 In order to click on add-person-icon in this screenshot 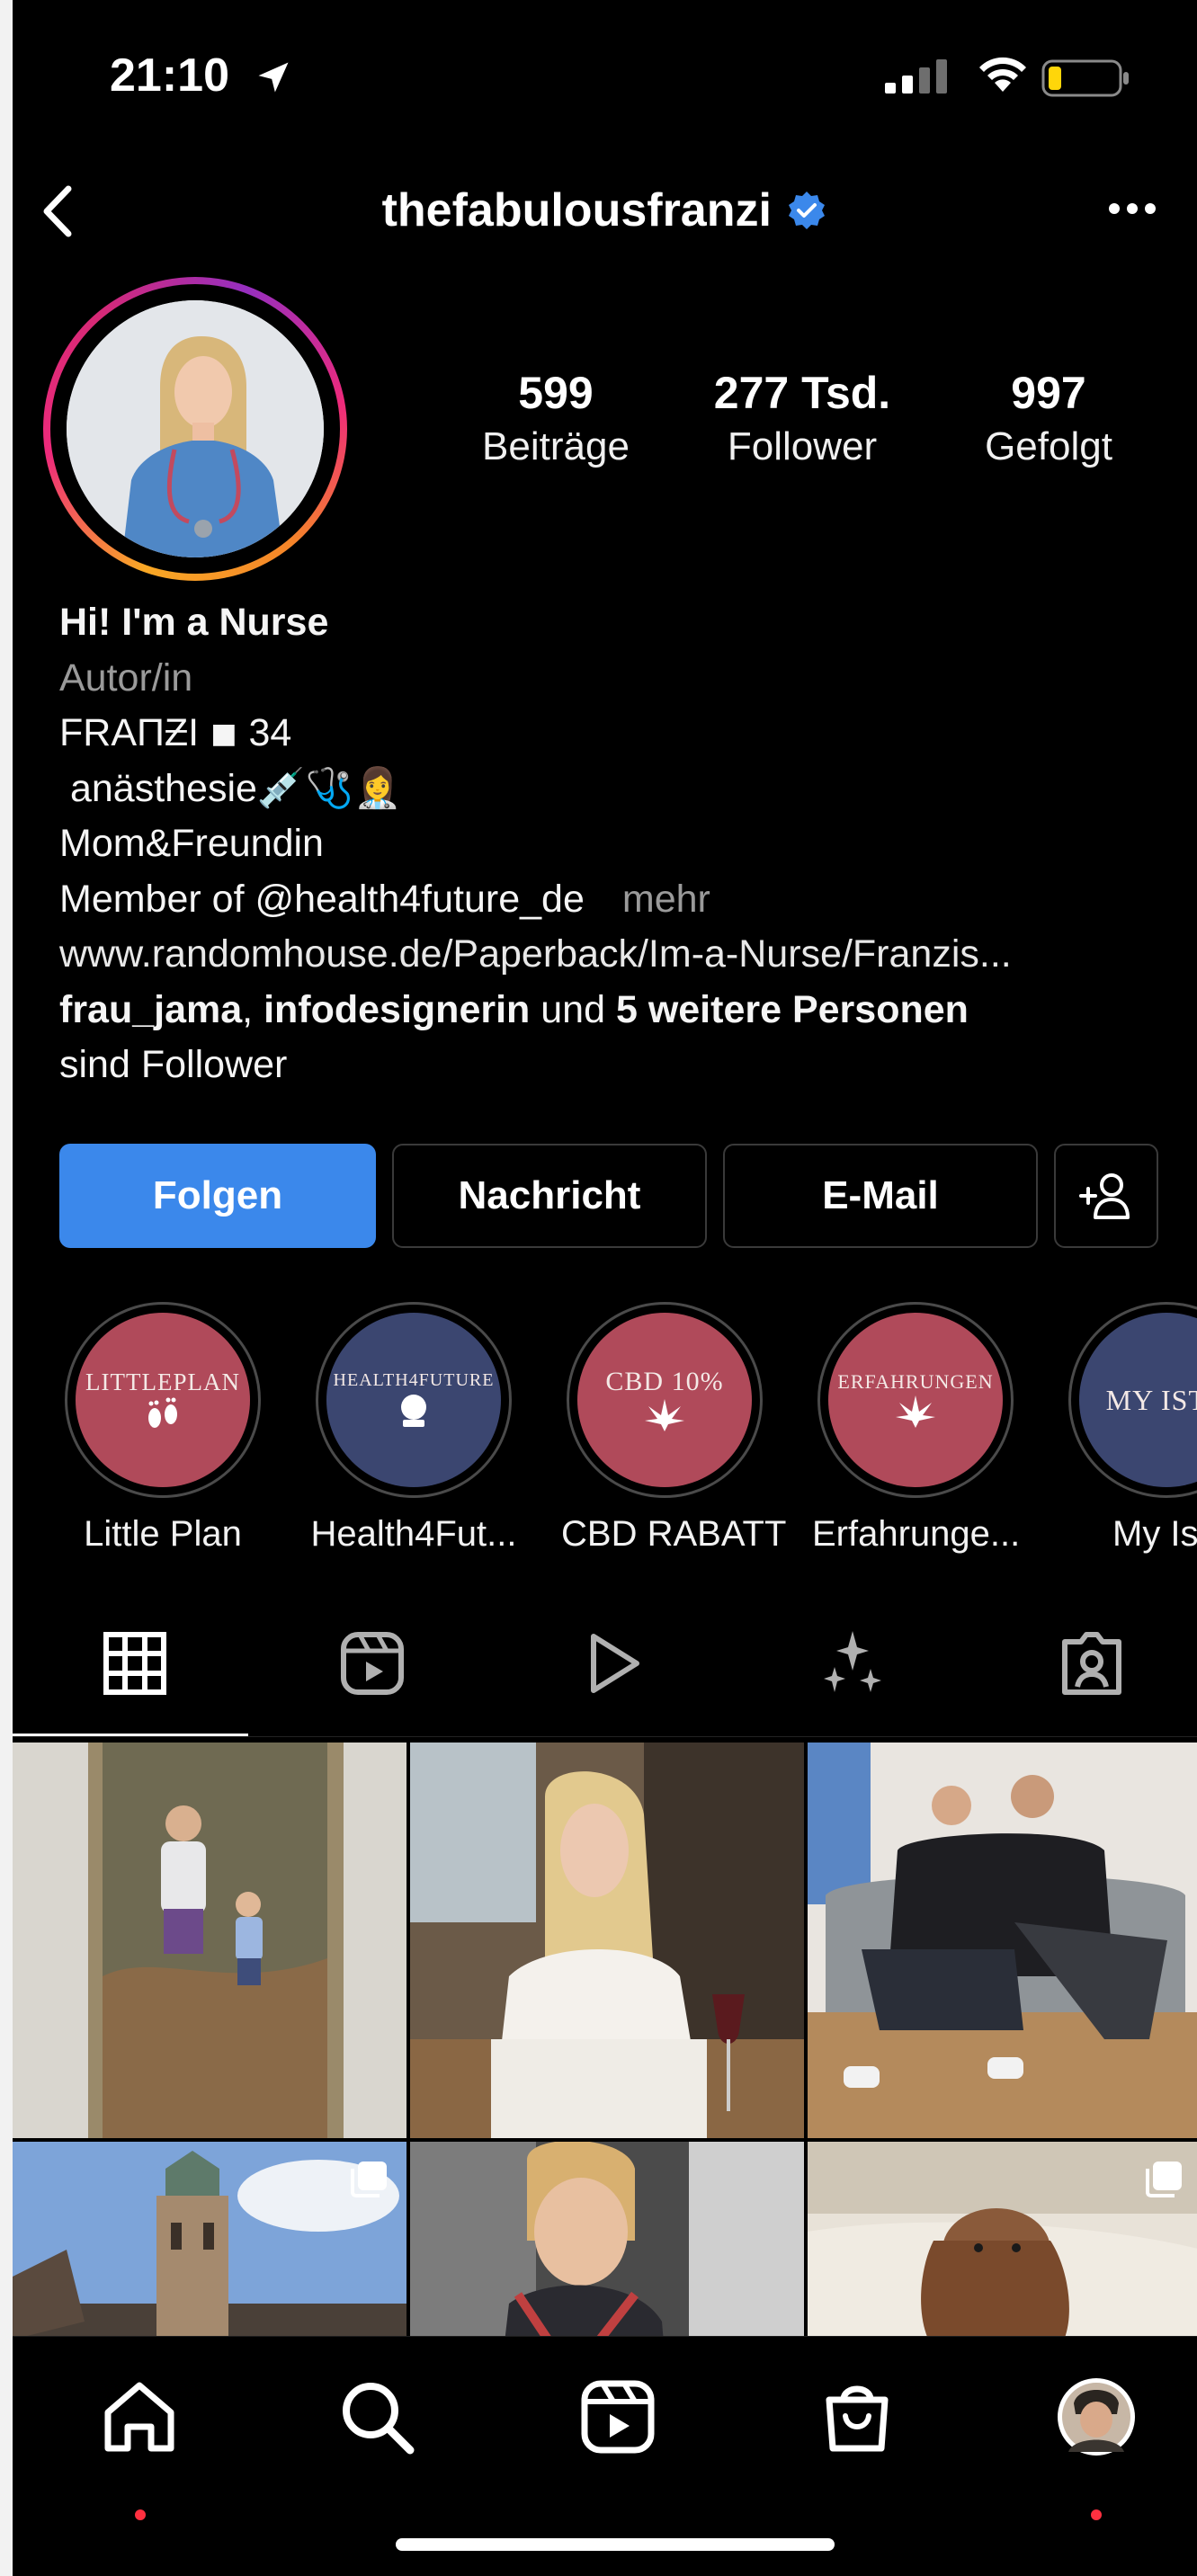, I will do `click(1105, 1196)`.